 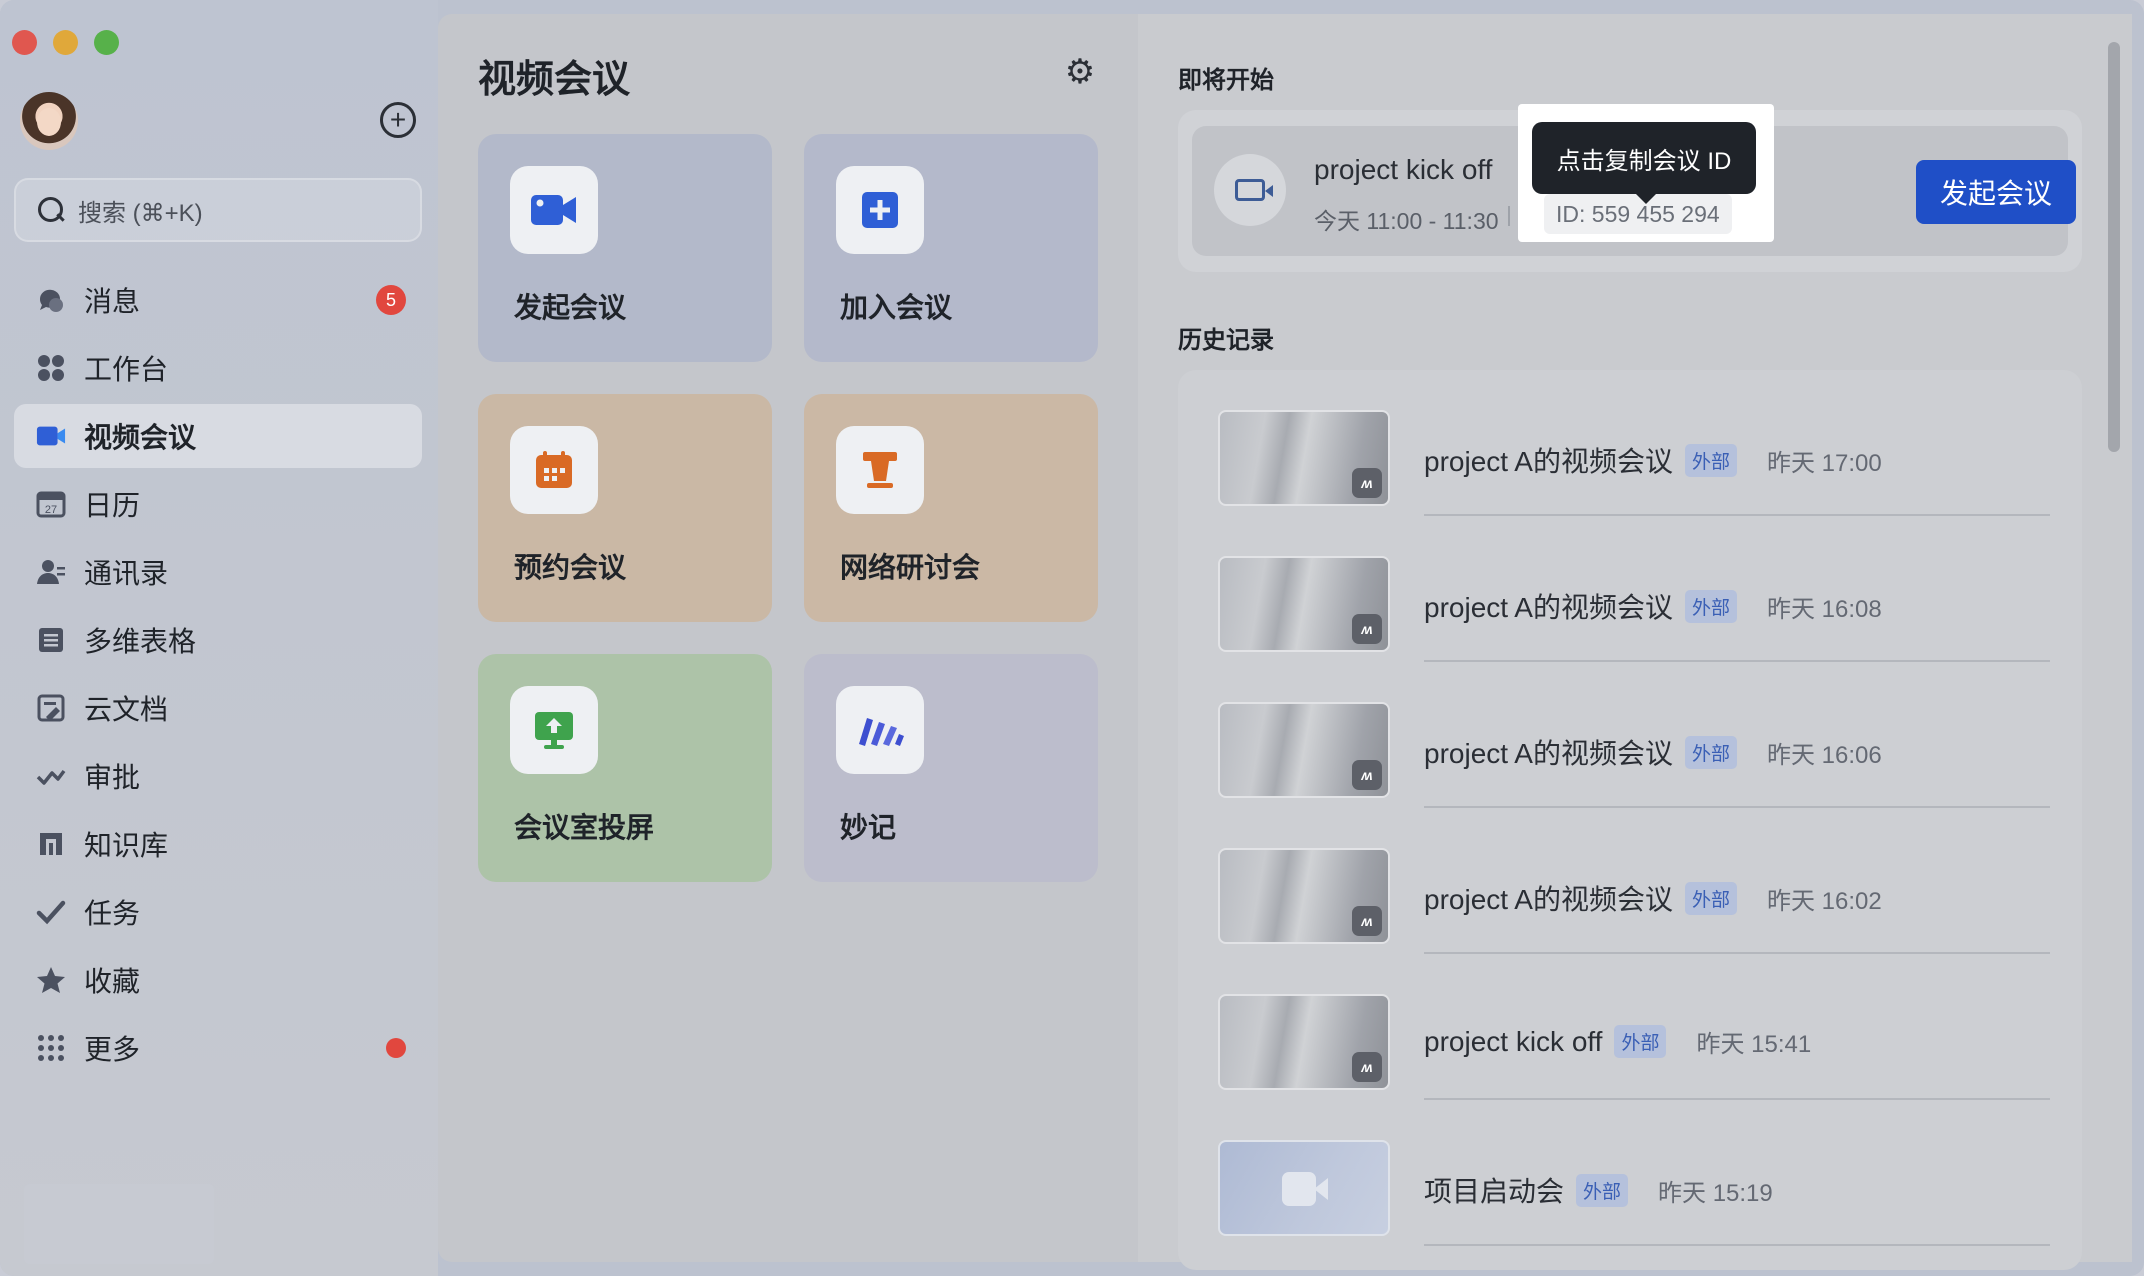 I want to click on history-item-title: project kick off, so click(x=1513, y=1041).